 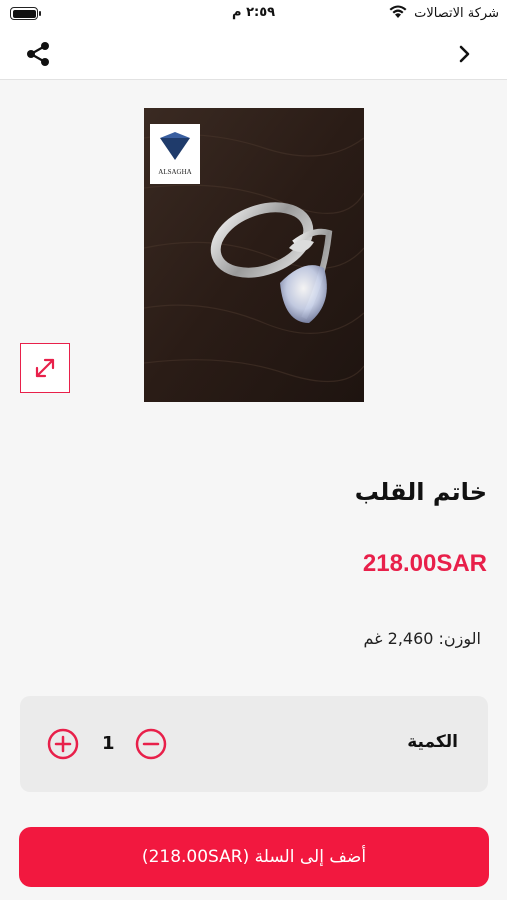 What do you see at coordinates (424, 563) in the screenshot?
I see `product-price: 218.00SAR` at bounding box center [424, 563].